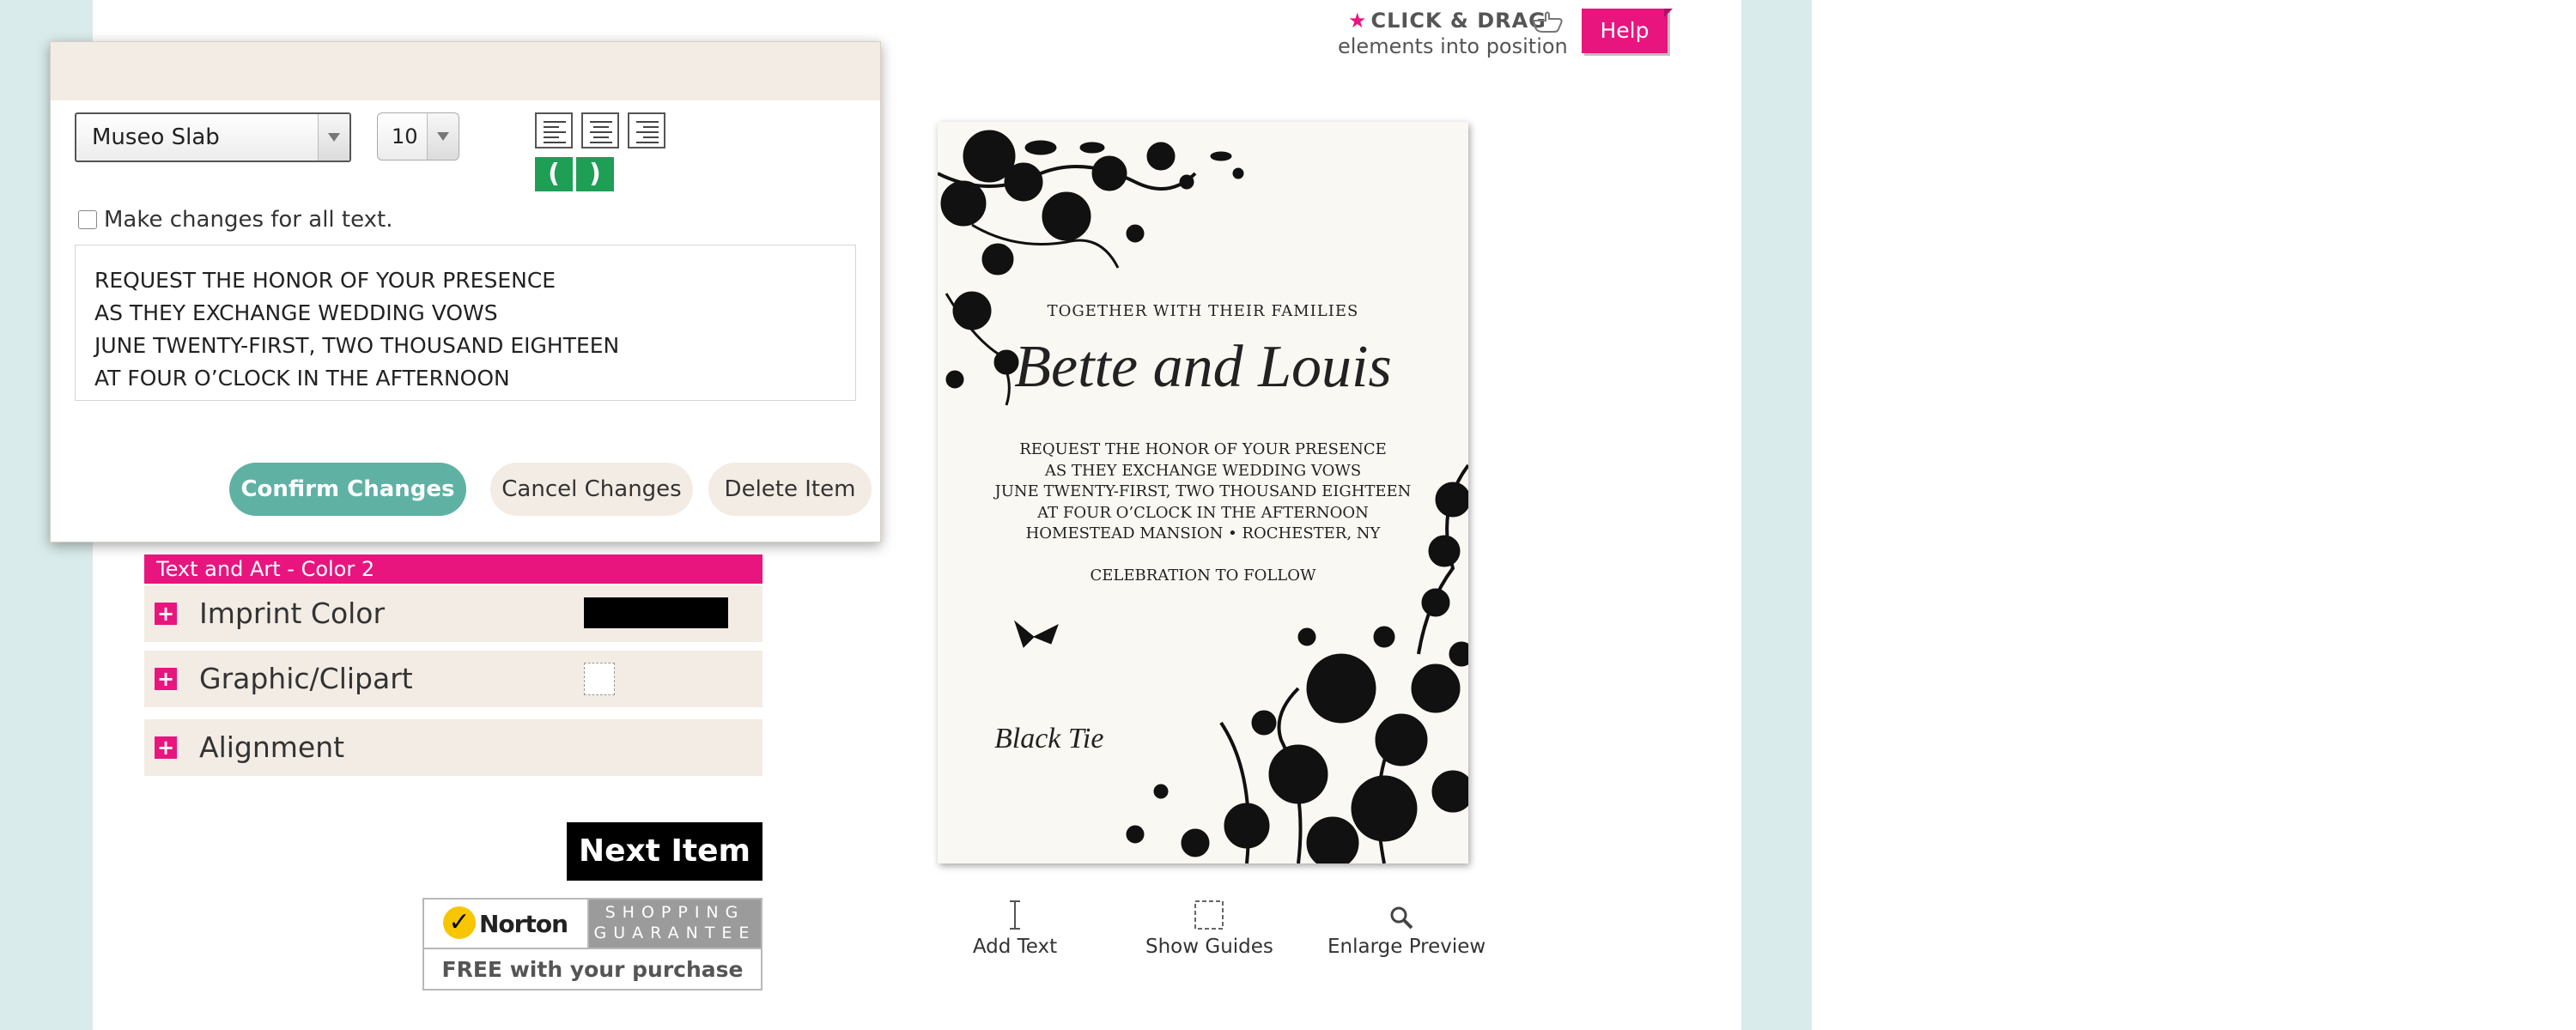  Describe the element at coordinates (453, 613) in the screenshot. I see `imprint-color-row: + Imprint Color` at that location.